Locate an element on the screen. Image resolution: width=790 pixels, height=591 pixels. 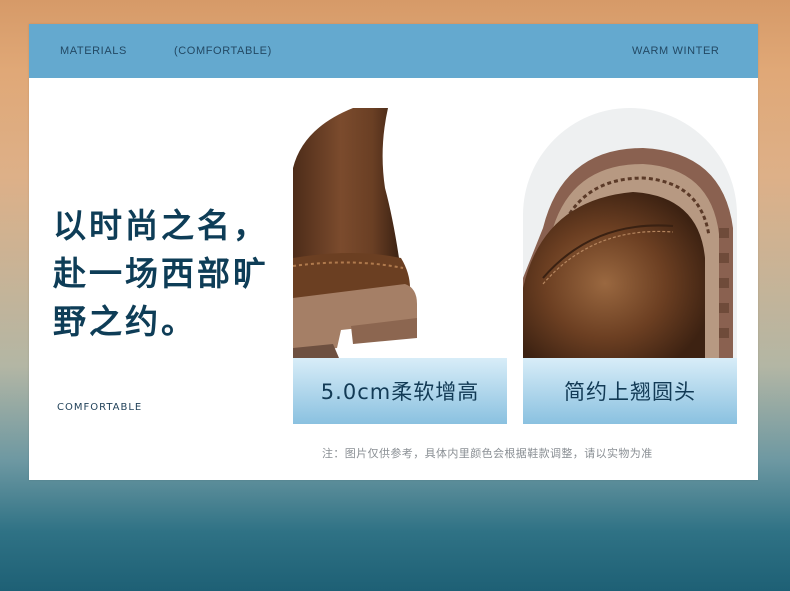
boot-toe-photo is located at coordinates (630, 233).